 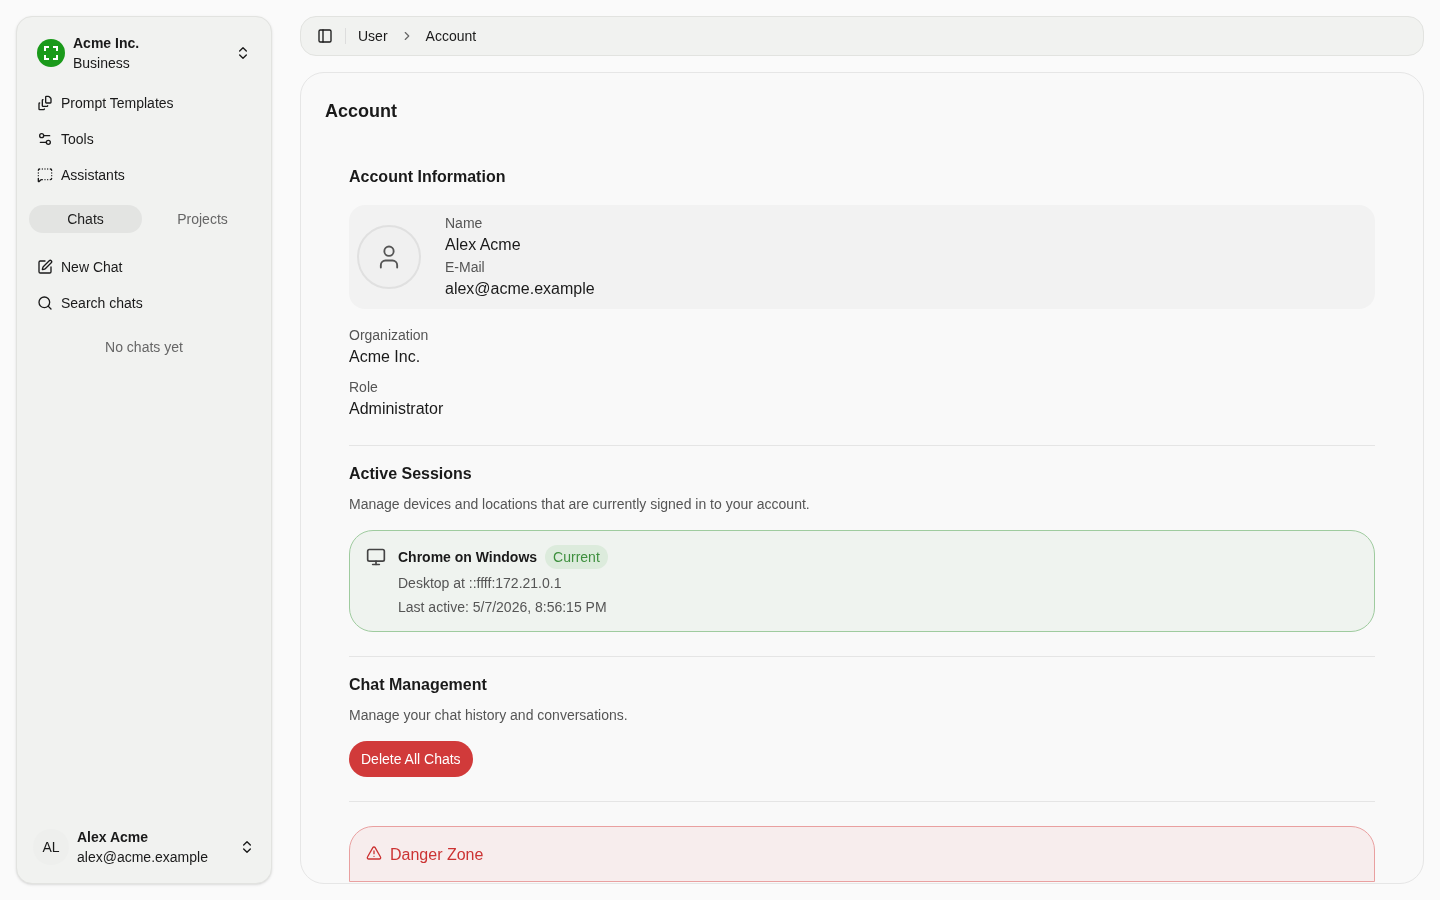 I want to click on edit-icon, so click(x=45, y=267).